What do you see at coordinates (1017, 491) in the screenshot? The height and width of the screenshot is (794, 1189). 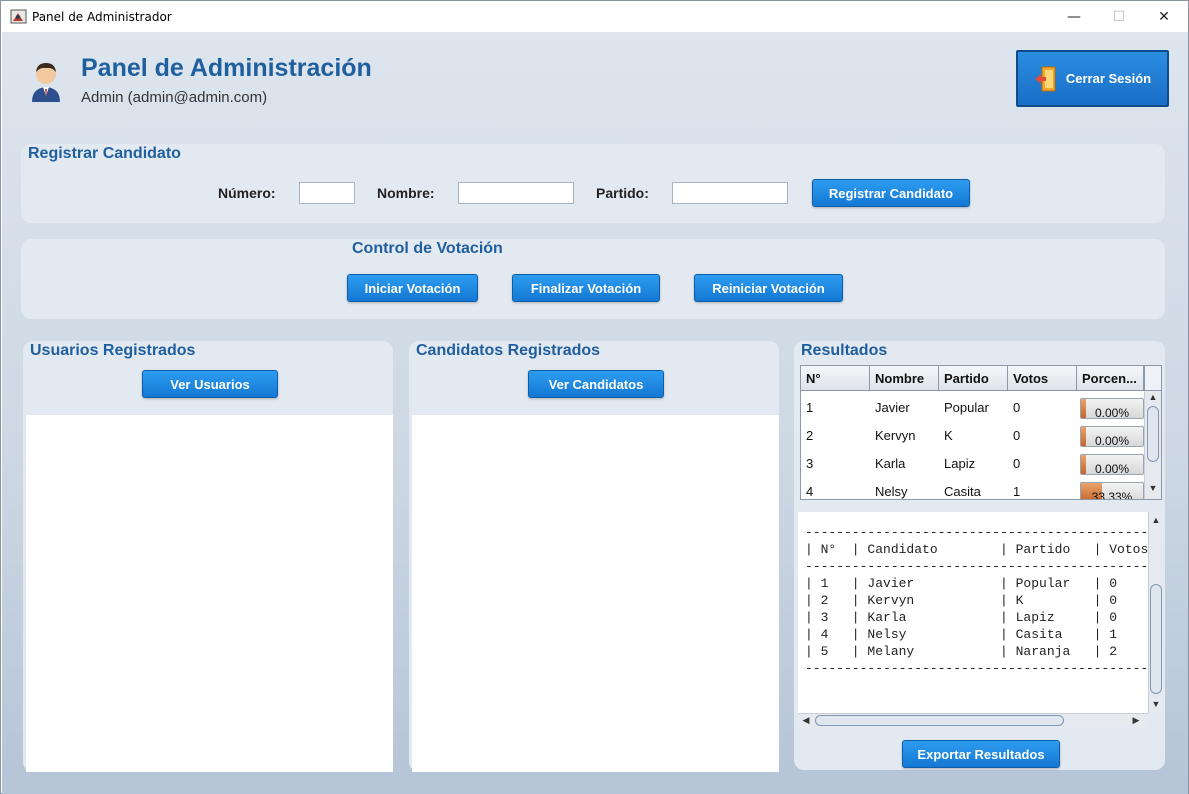 I see `cell-votos: 1` at bounding box center [1017, 491].